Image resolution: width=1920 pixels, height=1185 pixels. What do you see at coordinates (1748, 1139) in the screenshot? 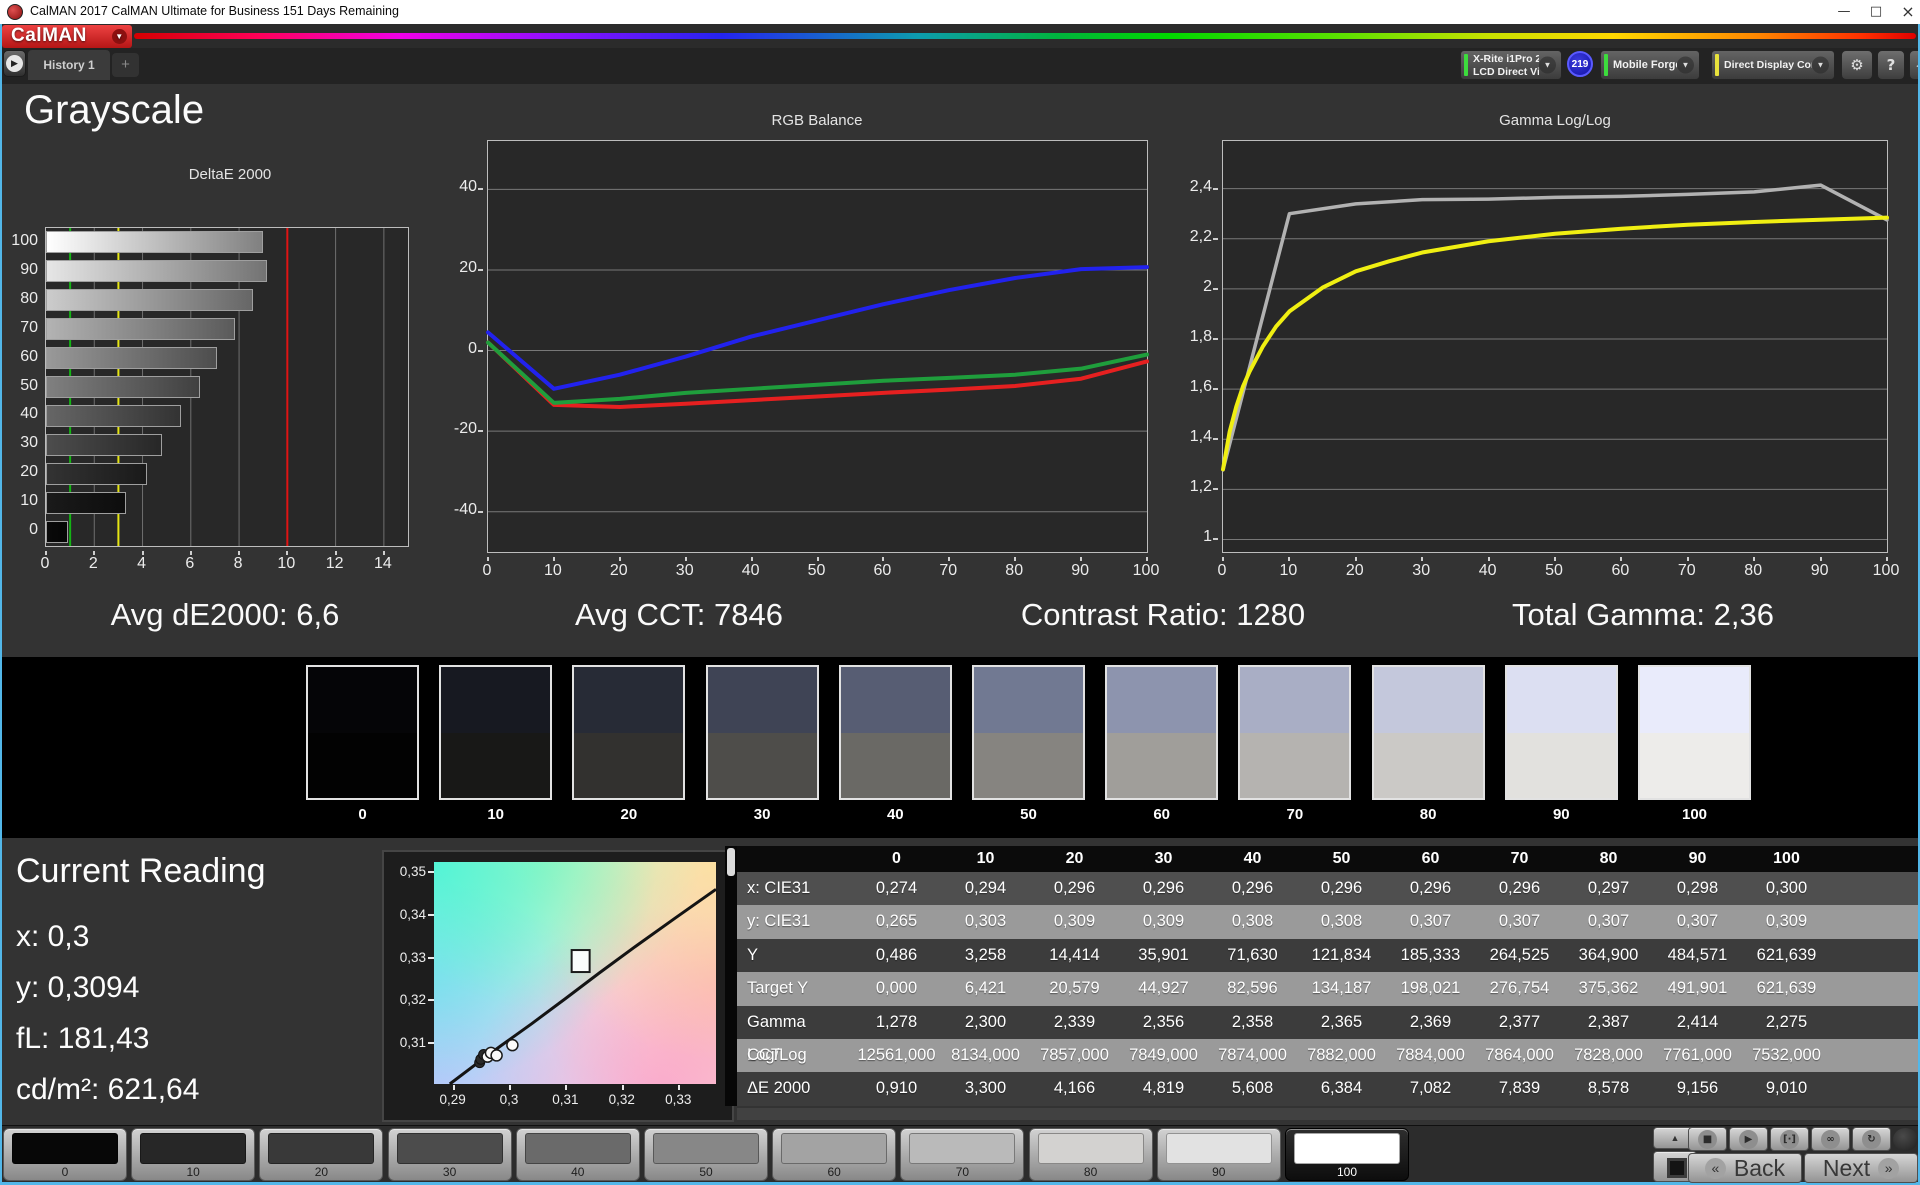
I see `play-button: ▶` at bounding box center [1748, 1139].